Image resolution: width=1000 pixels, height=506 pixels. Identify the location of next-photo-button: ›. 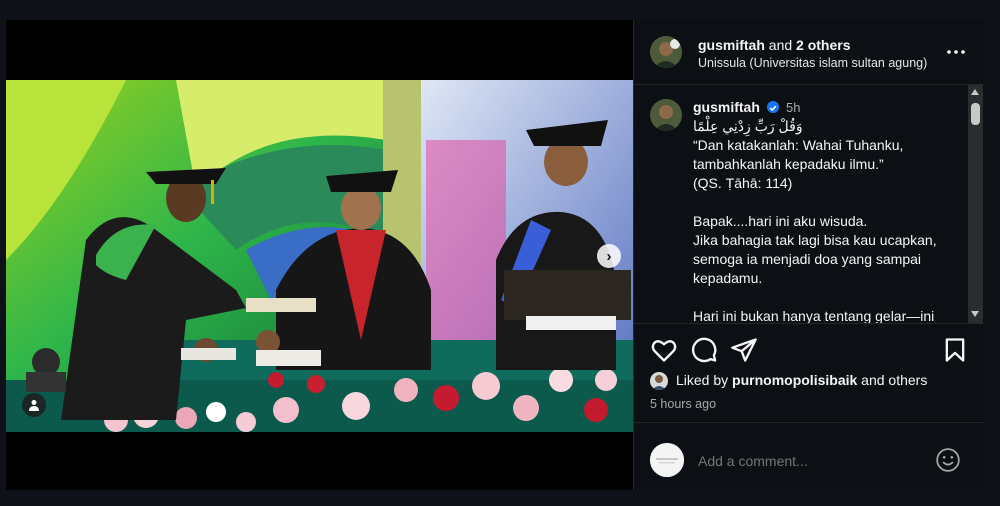
(609, 256).